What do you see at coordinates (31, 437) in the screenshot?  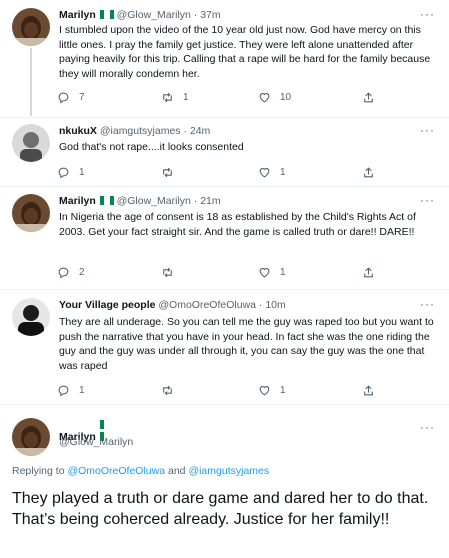 I see `avatar` at bounding box center [31, 437].